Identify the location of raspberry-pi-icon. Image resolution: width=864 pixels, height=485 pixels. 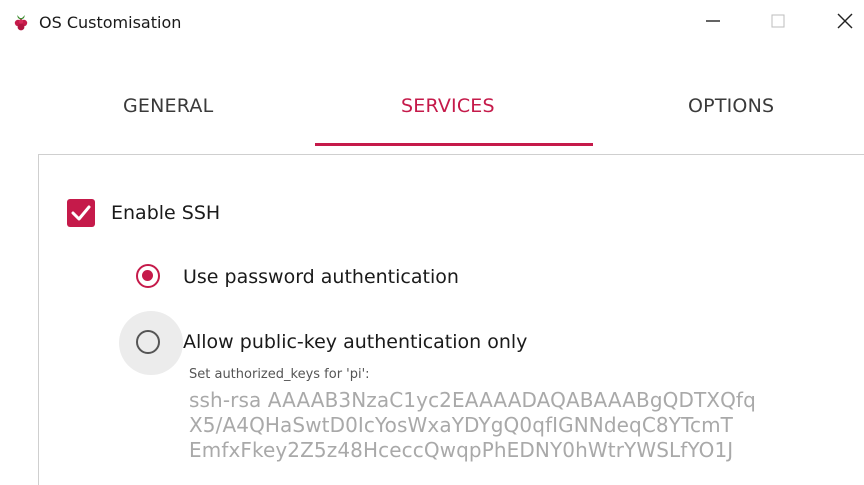
(21, 22).